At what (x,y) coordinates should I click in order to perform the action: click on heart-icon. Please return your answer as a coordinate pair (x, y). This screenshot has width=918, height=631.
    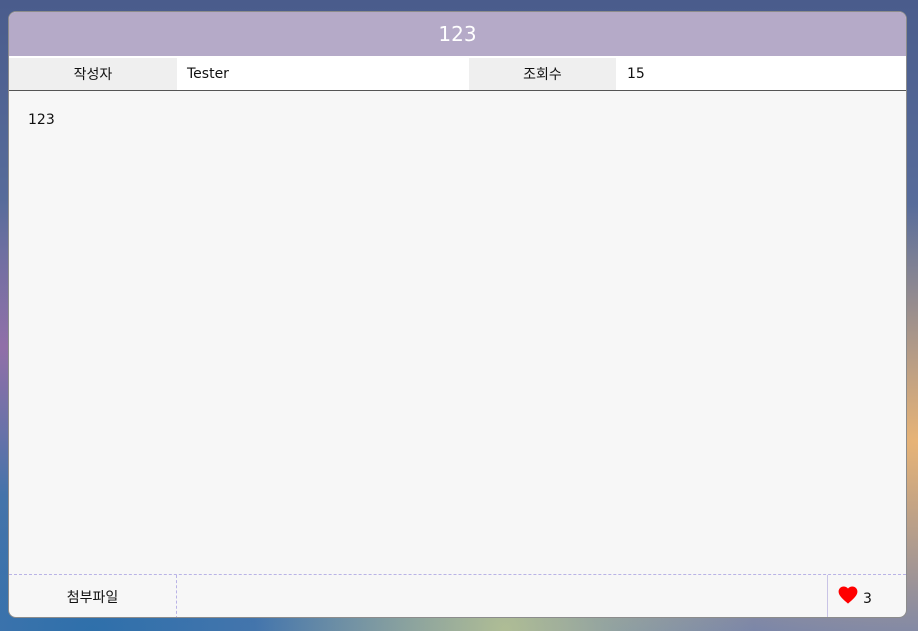
    Looking at the image, I should click on (848, 595).